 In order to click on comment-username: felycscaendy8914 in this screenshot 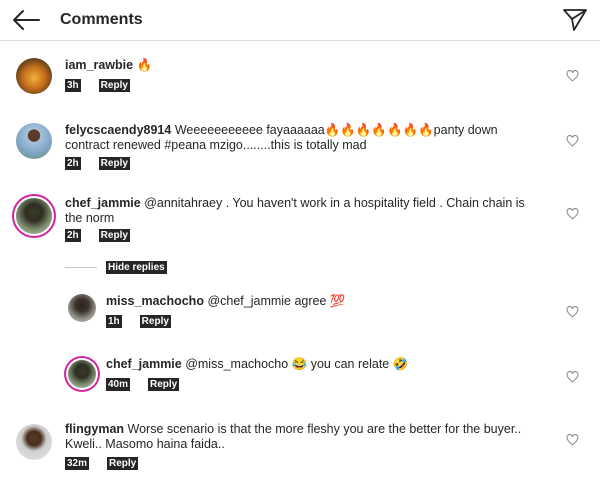, I will do `click(118, 130)`.